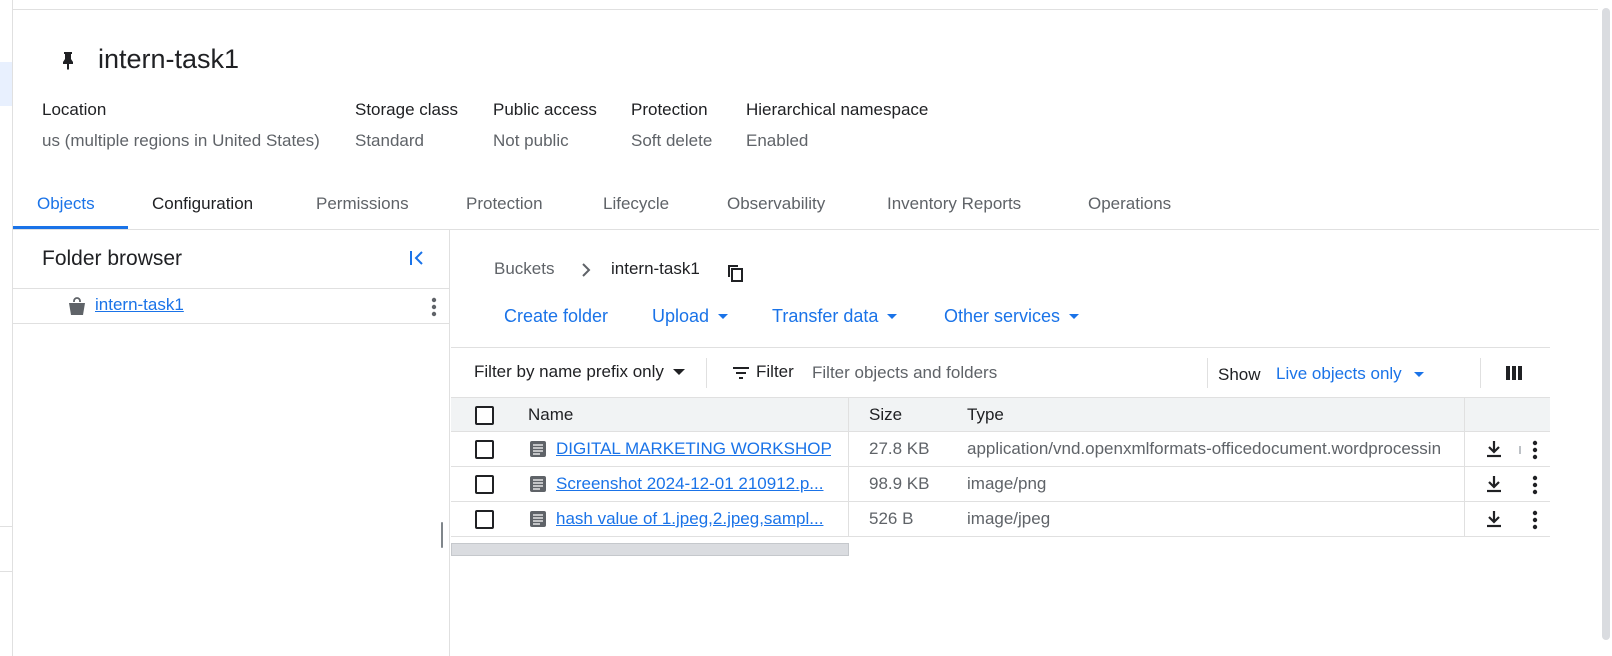 This screenshot has width=1612, height=656. What do you see at coordinates (672, 140) in the screenshot?
I see `meta-value: Soft delete` at bounding box center [672, 140].